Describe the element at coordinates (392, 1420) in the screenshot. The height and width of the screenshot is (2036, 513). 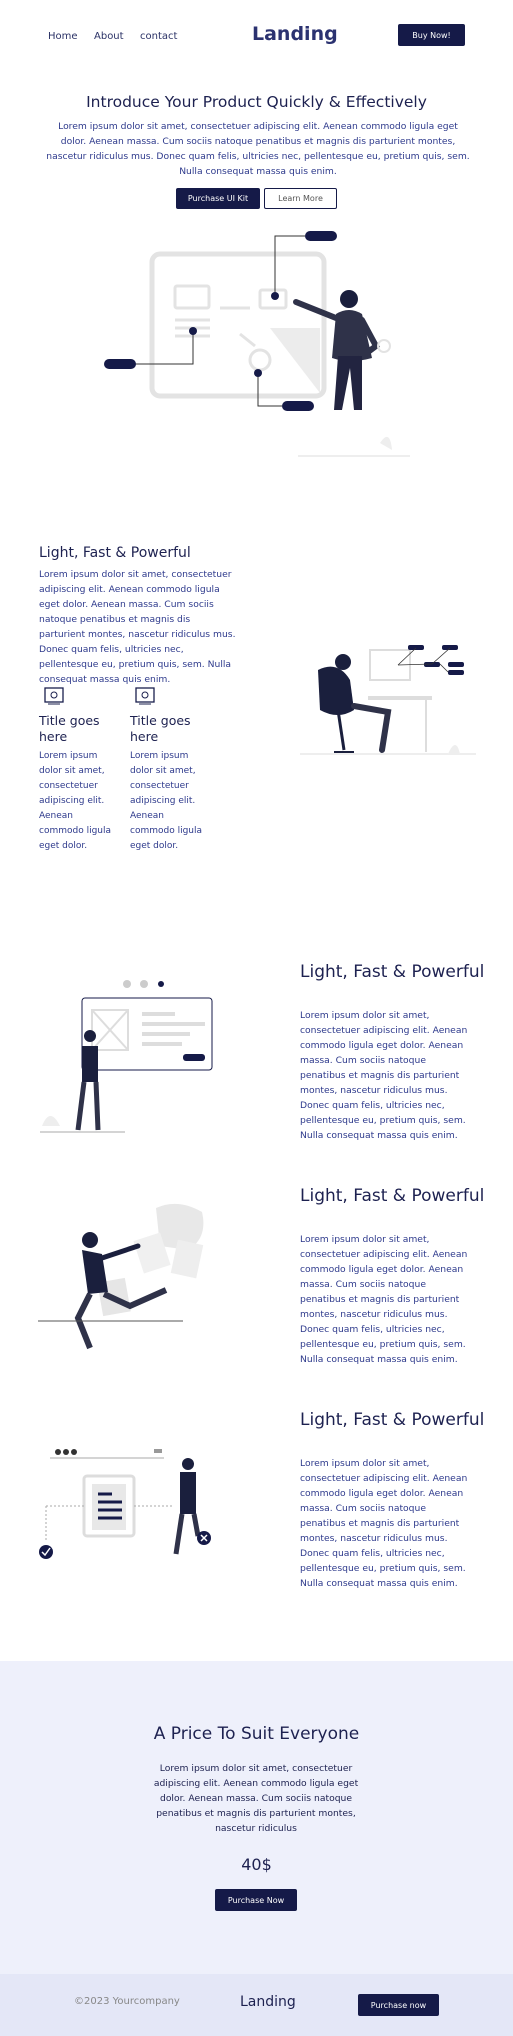
I see `section-3-title: Light, Fast & Powerful` at that location.